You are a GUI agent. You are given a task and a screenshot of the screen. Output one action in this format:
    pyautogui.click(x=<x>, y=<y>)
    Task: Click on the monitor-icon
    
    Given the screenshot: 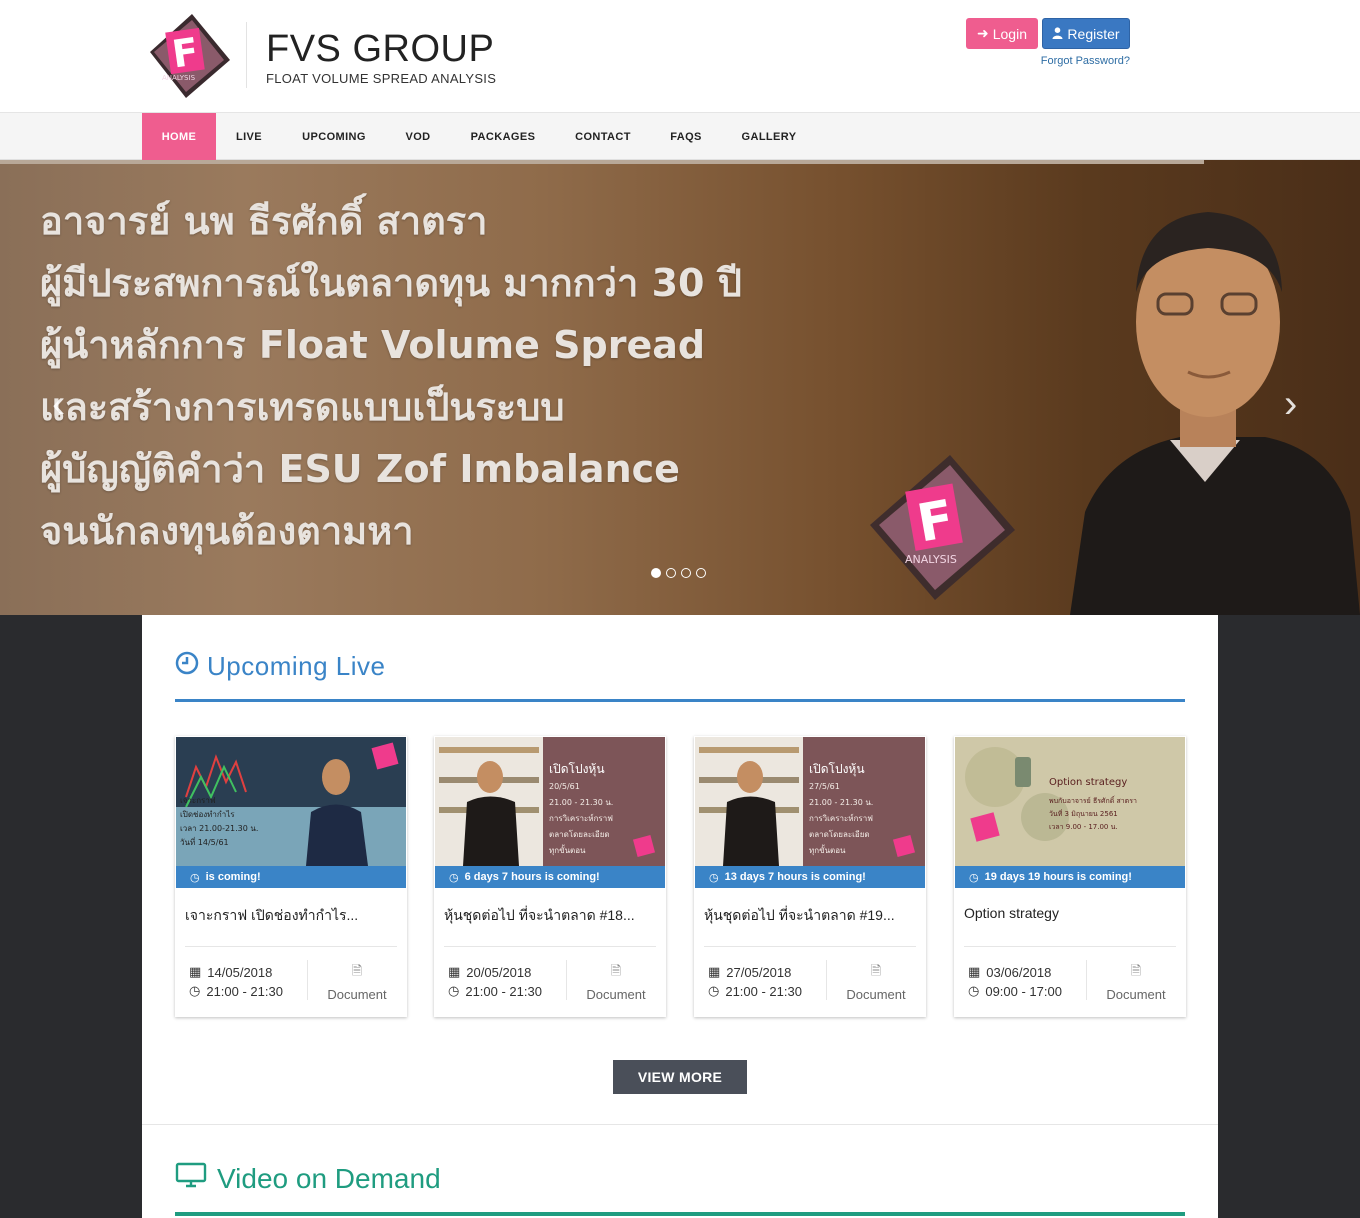 What is the action you would take?
    pyautogui.click(x=191, y=1178)
    